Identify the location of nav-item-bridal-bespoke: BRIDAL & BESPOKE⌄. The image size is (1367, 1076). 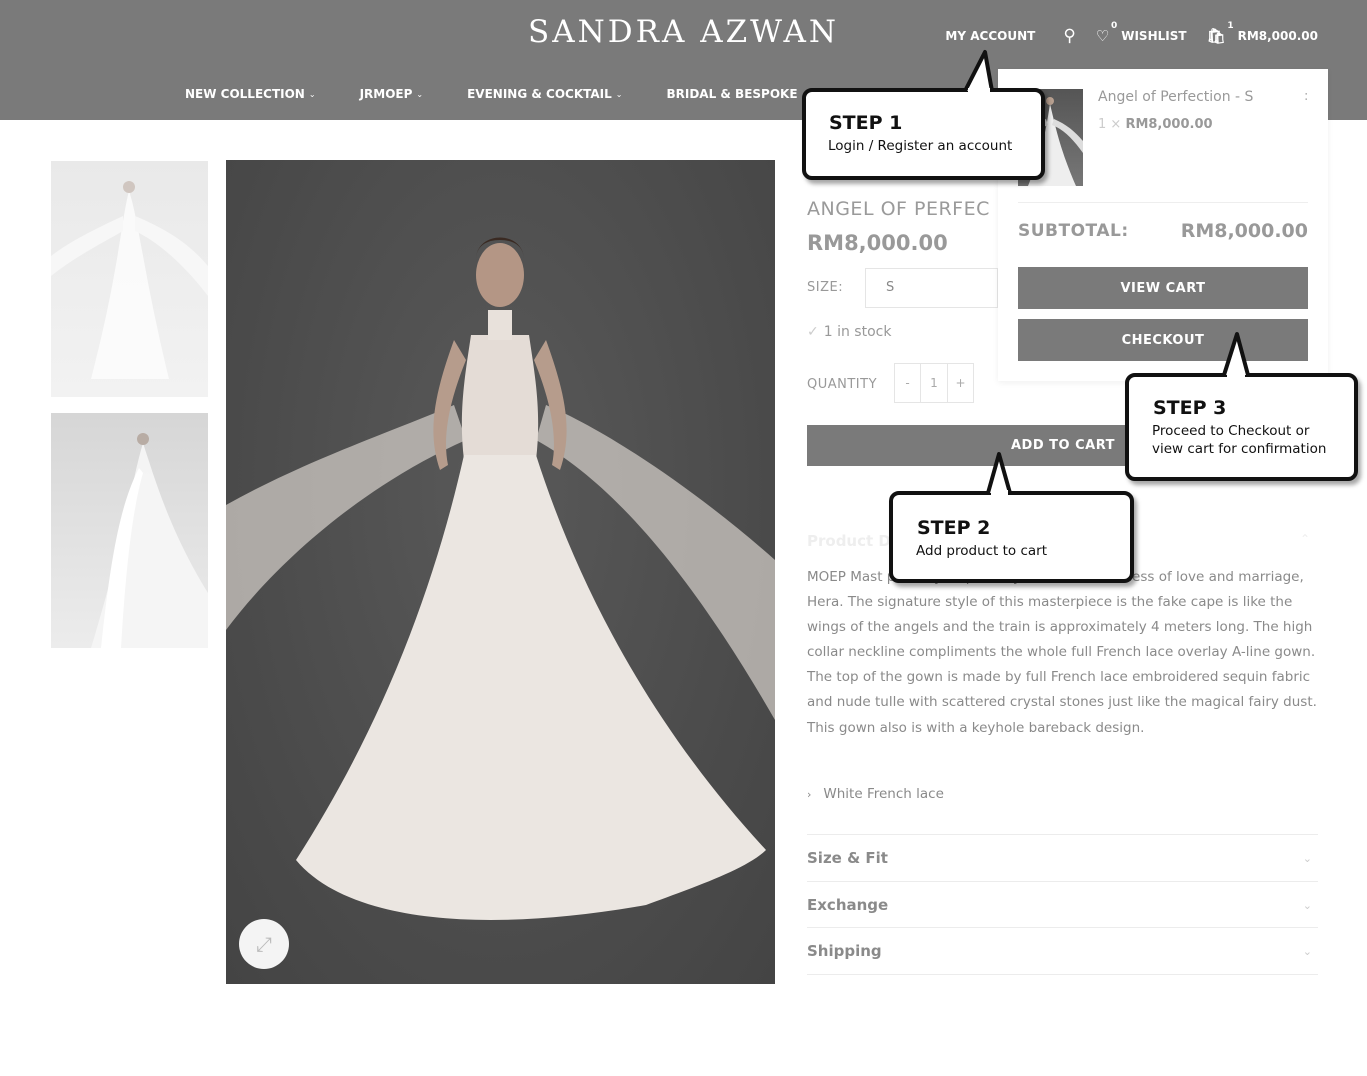
(737, 94).